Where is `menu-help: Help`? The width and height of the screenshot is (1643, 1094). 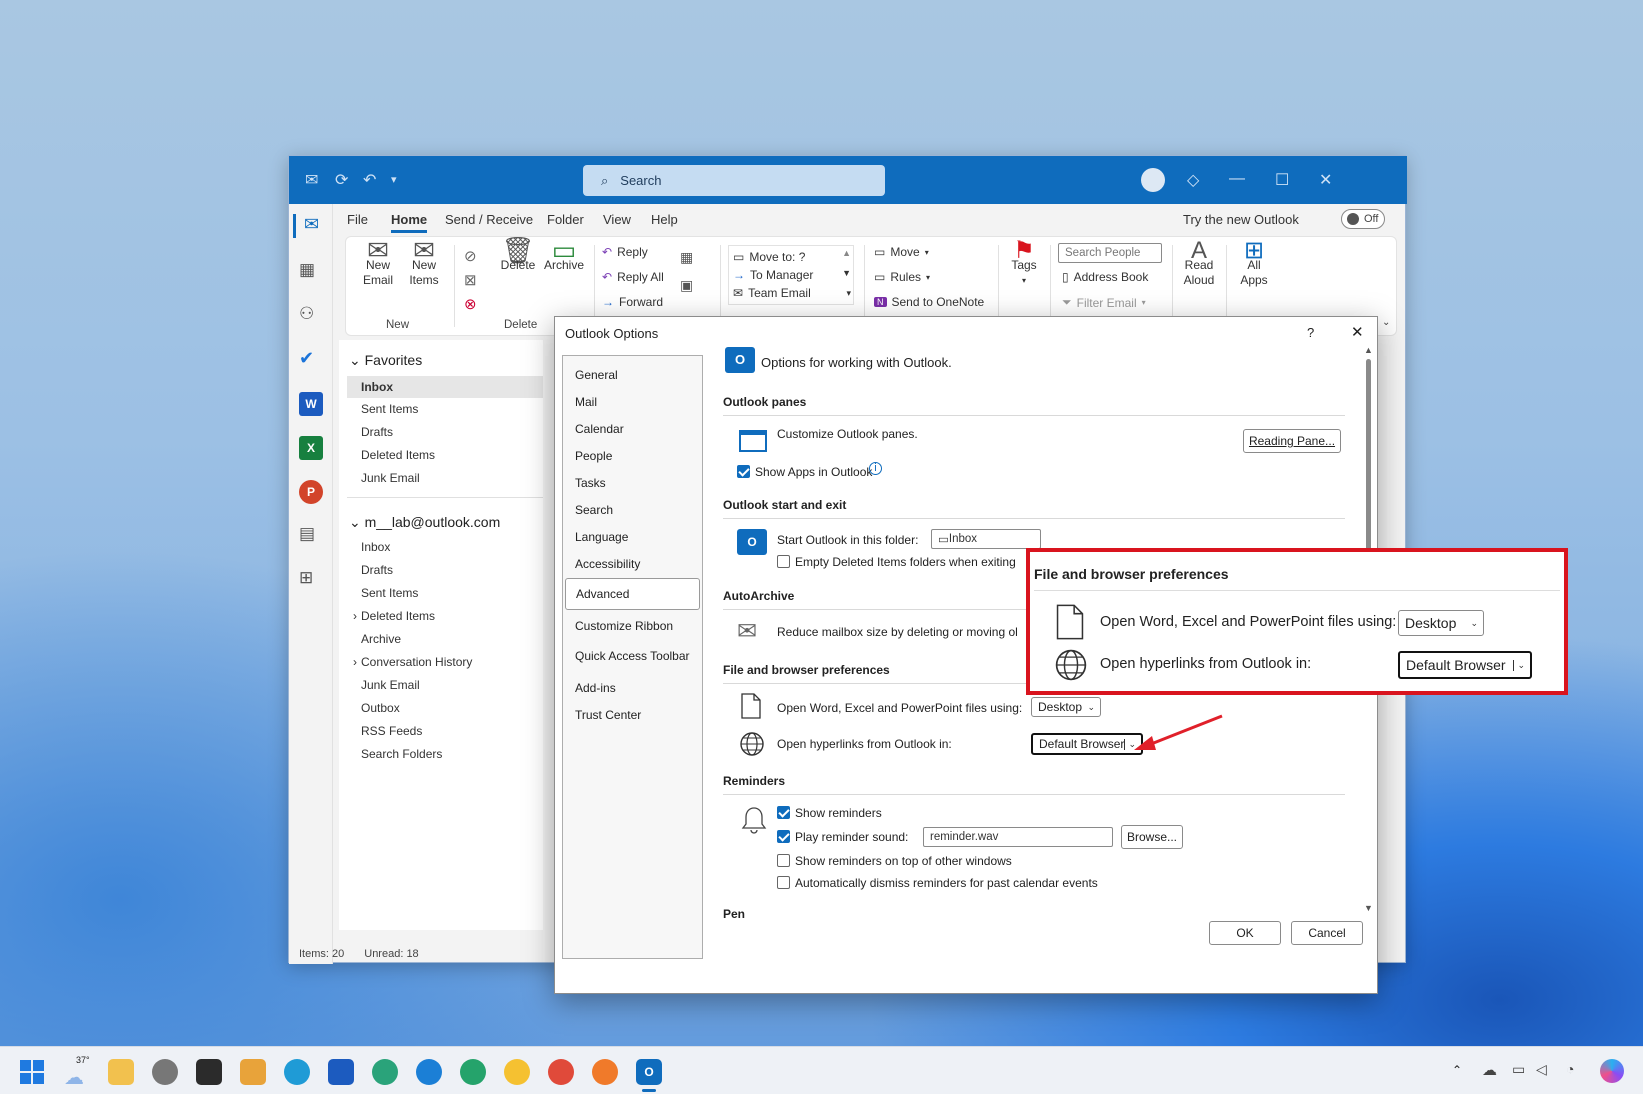
menu-help: Help is located at coordinates (664, 219).